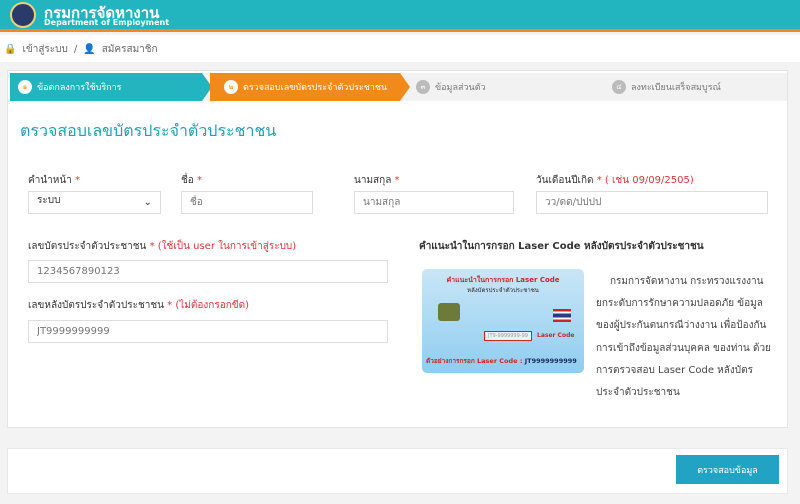  What do you see at coordinates (44, 49) in the screenshot?
I see `breadcrumb-login: เข้าสู่ระบบ` at bounding box center [44, 49].